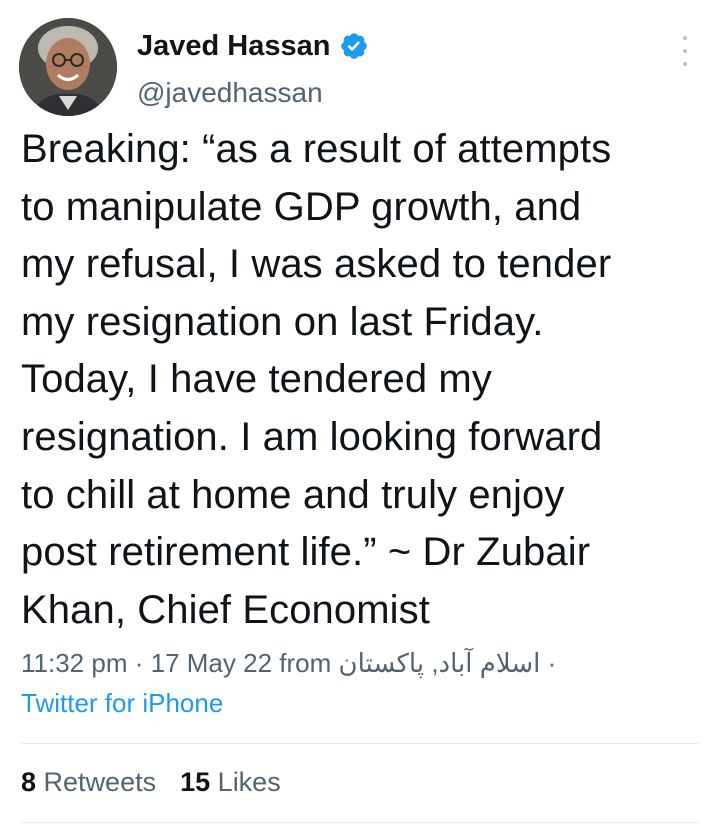 The height and width of the screenshot is (826, 720). Describe the element at coordinates (233, 46) in the screenshot. I see `display-name: Javed Hassan` at that location.